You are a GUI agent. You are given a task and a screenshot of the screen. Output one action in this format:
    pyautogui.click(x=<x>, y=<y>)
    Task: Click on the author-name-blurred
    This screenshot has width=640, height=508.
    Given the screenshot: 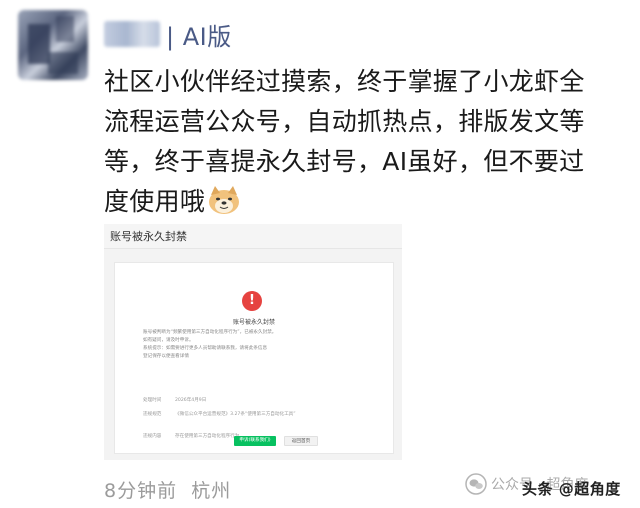 What is the action you would take?
    pyautogui.click(x=132, y=34)
    